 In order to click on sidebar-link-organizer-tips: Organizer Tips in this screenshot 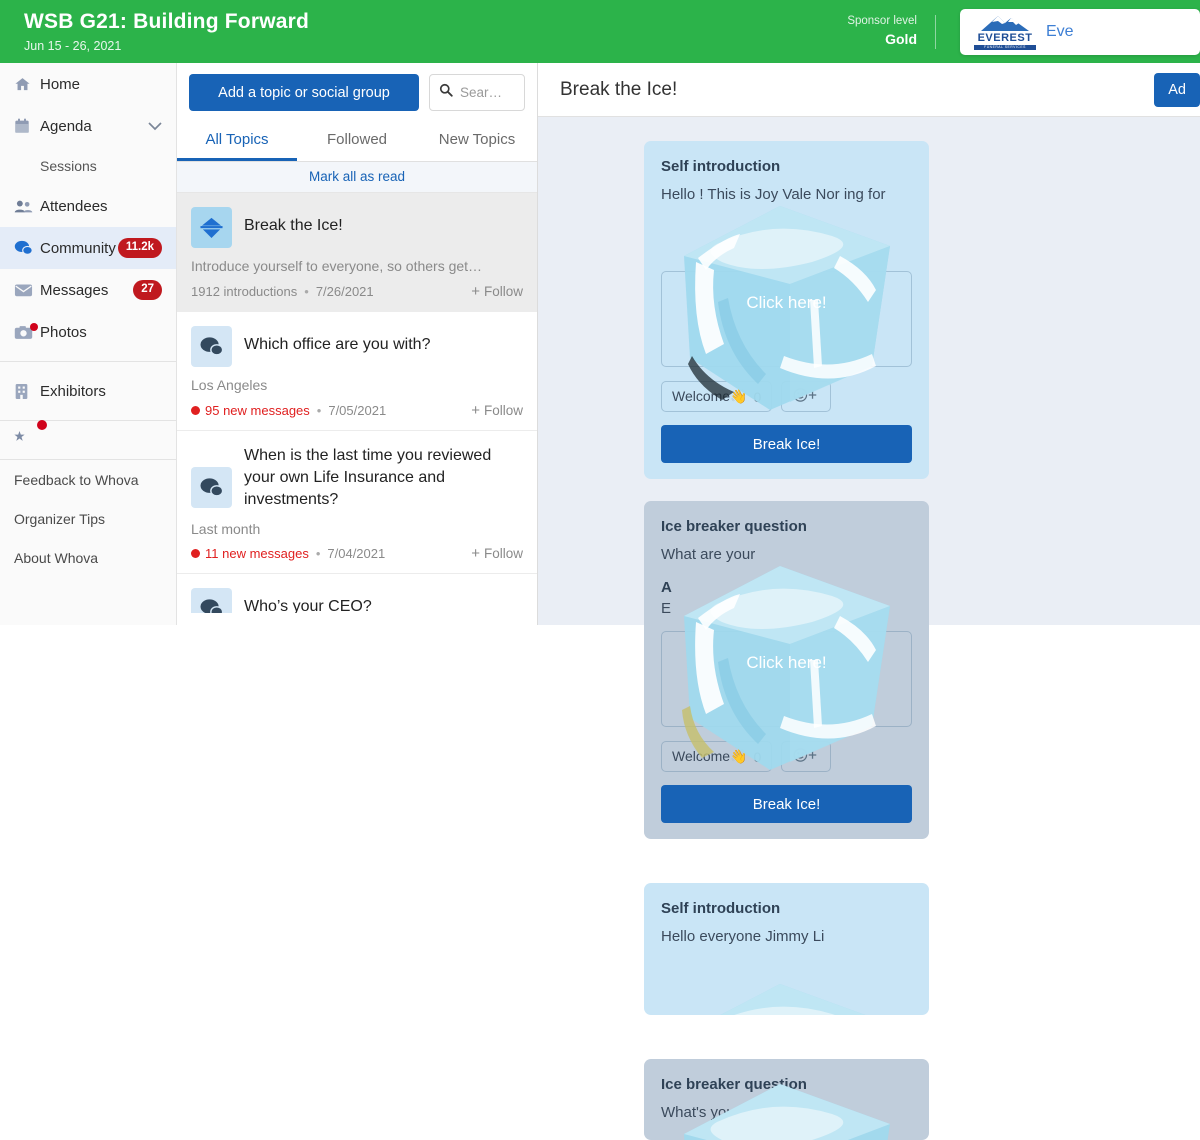, I will do `click(88, 518)`.